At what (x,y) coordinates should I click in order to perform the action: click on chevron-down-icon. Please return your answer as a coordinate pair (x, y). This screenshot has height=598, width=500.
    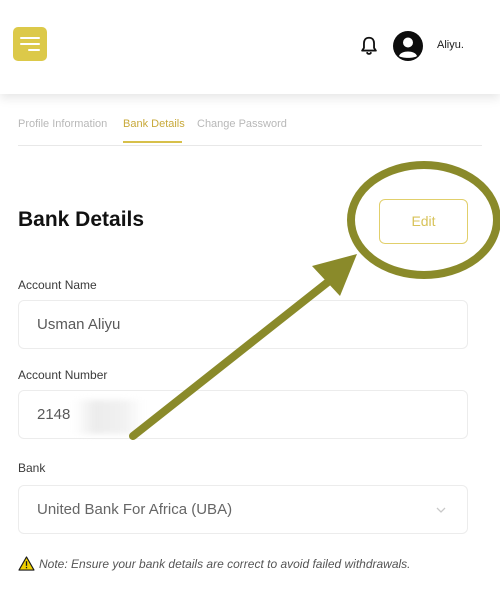
    Looking at the image, I should click on (441, 510).